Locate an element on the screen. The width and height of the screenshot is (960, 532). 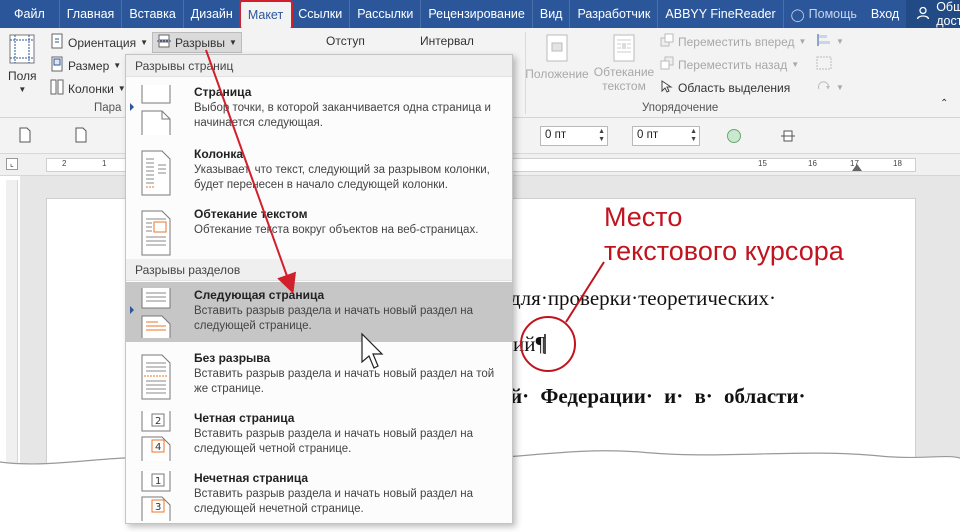
ruler-tick: 16 is located at coordinates (812, 163).